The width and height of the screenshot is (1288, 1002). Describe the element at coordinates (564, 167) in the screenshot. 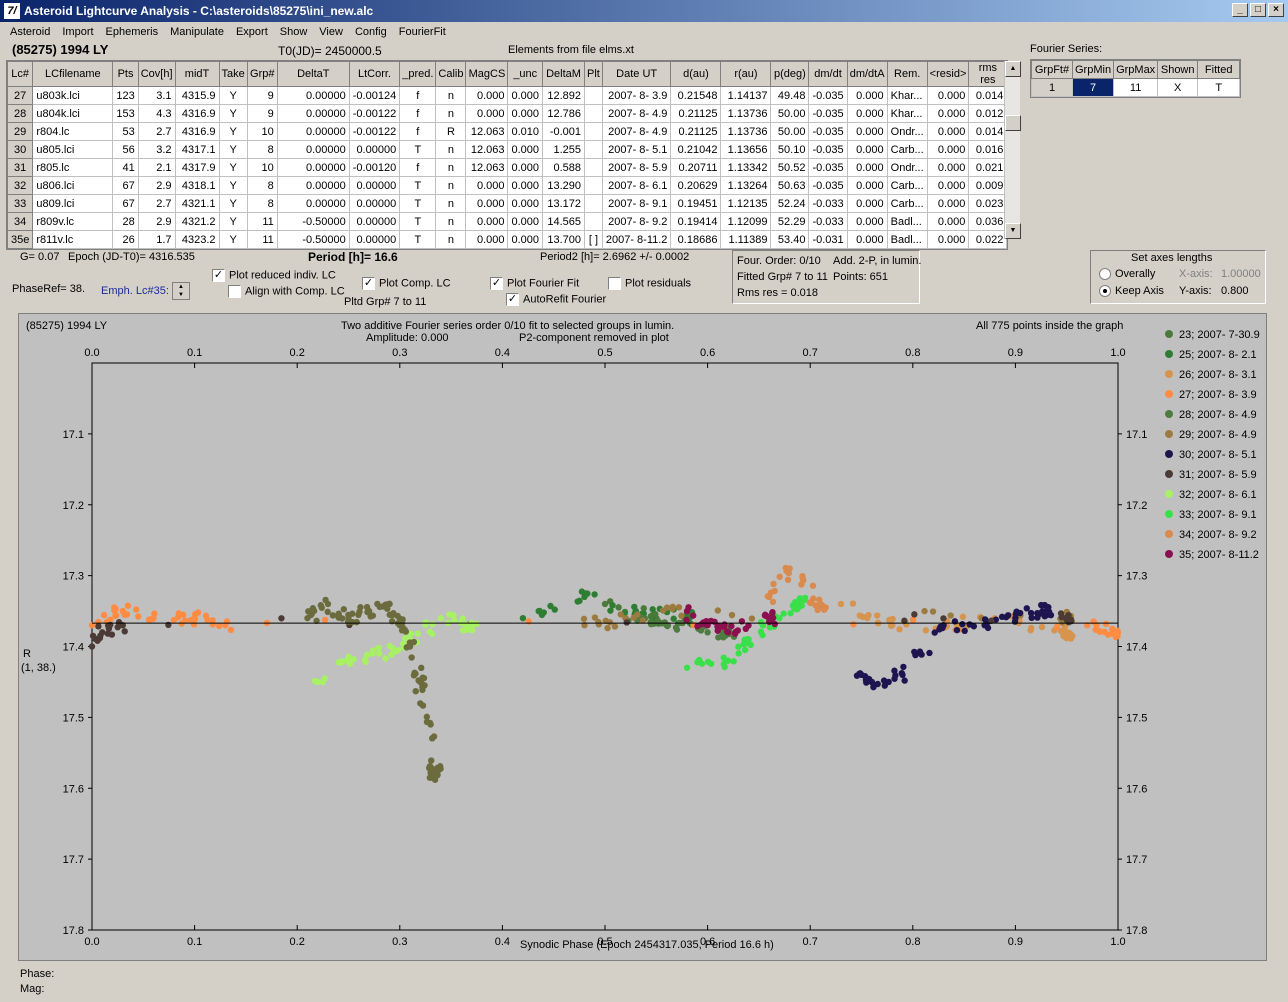

I see `table-cell: 0.588` at that location.